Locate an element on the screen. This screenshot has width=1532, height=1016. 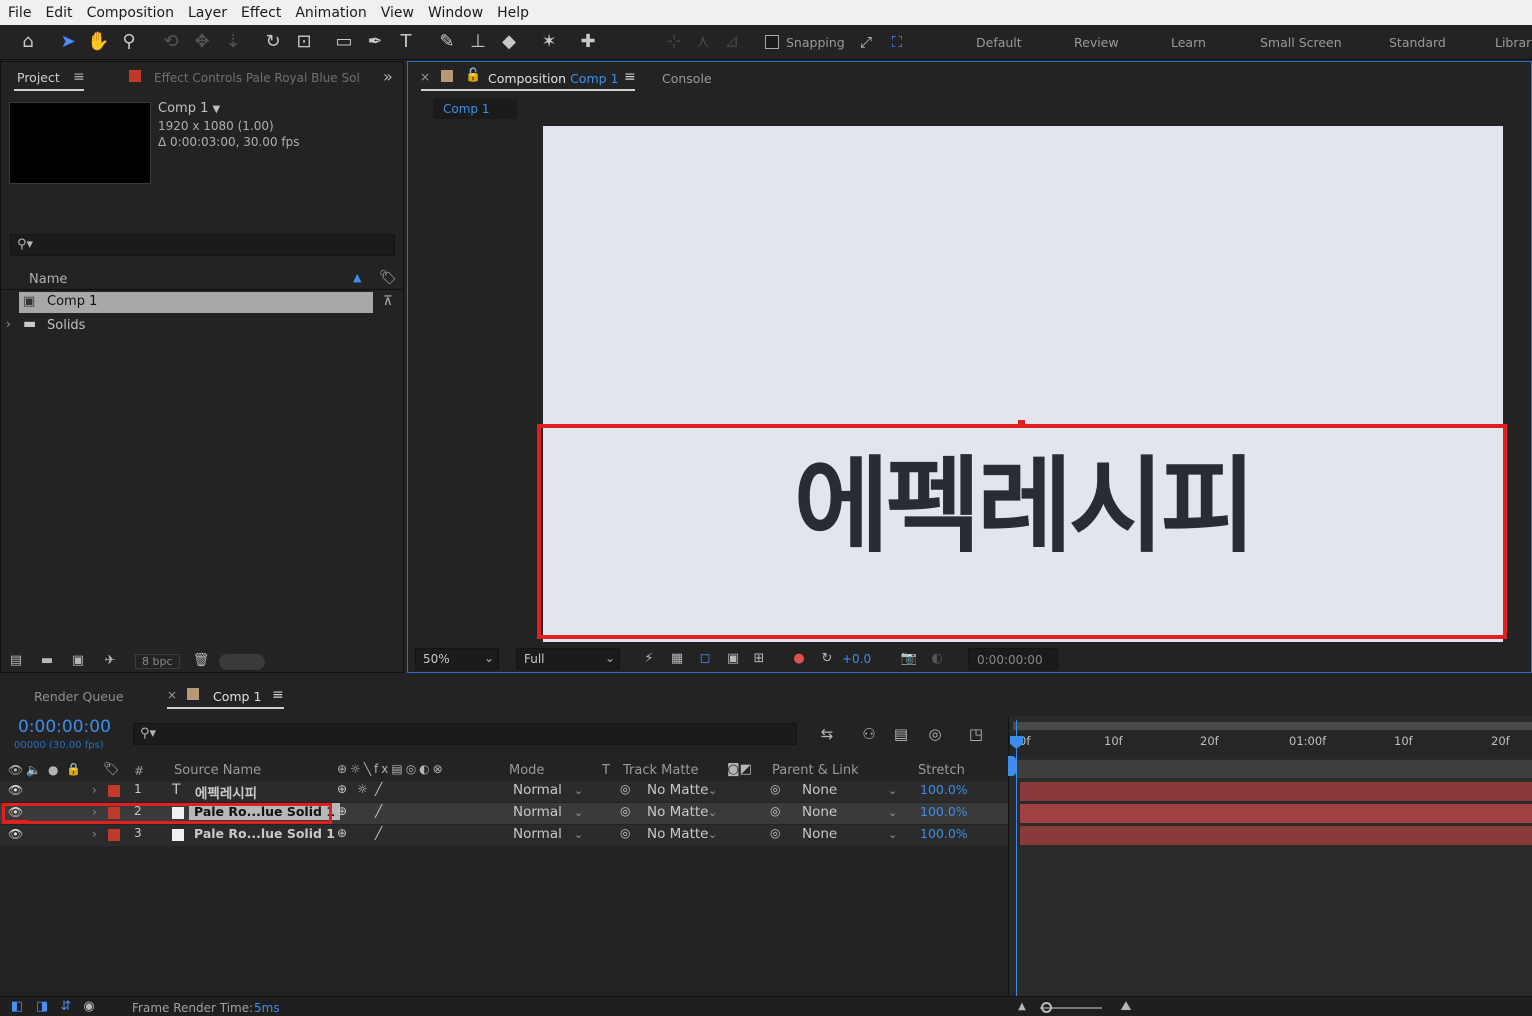
rectangle-tool-icon: ▭ is located at coordinates (344, 42).